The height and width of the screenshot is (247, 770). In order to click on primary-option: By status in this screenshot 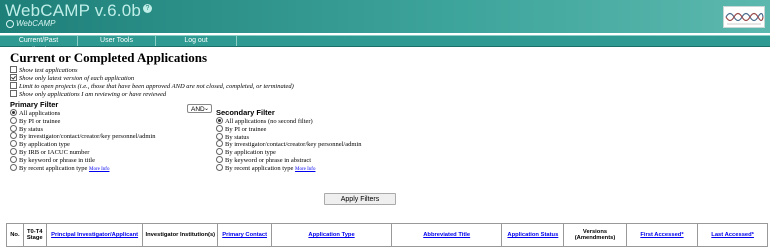, I will do `click(82, 128)`.